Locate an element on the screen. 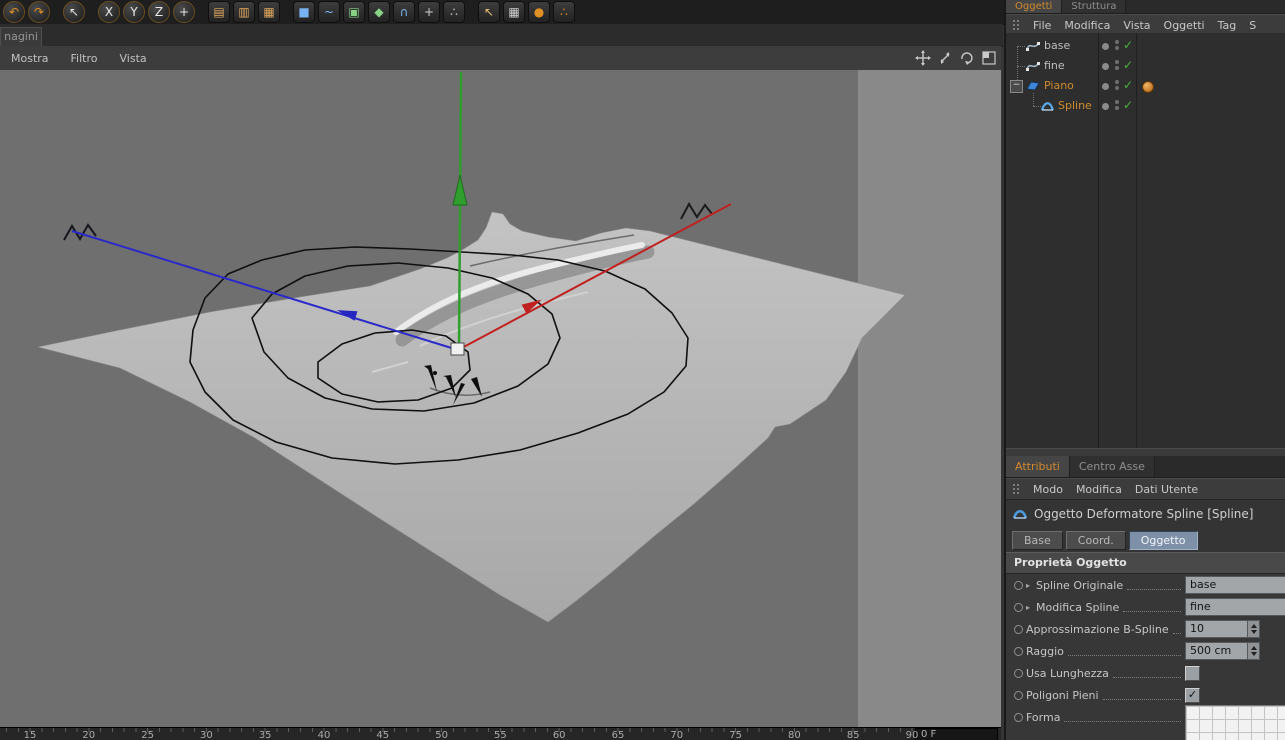 This screenshot has width=1285, height=740. raggio-field: 500 cm is located at coordinates (1216, 651).